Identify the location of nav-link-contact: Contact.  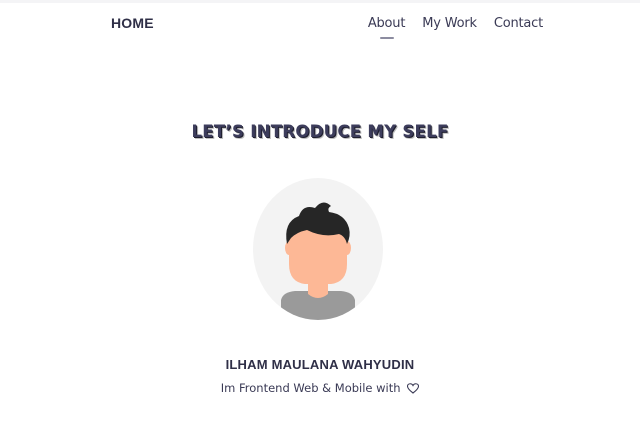
(518, 23).